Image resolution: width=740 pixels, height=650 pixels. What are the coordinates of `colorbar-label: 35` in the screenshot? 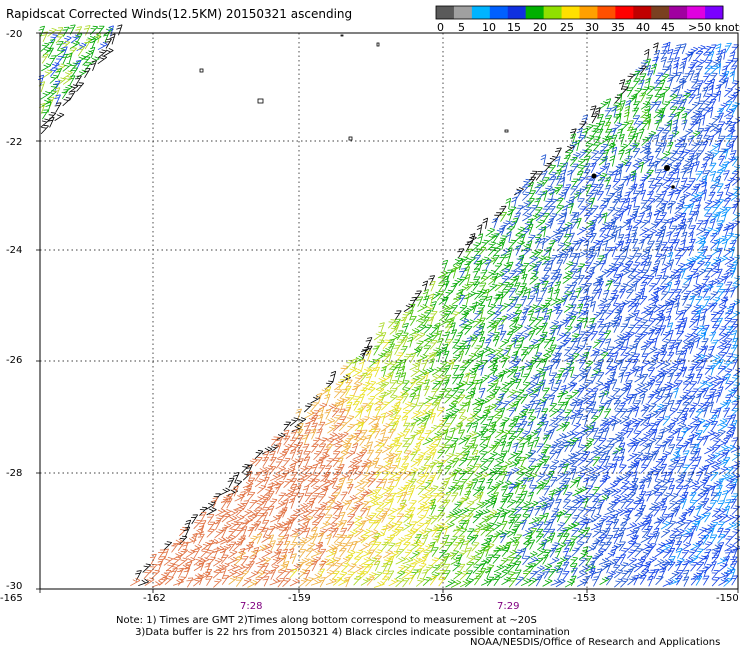 It's located at (618, 27).